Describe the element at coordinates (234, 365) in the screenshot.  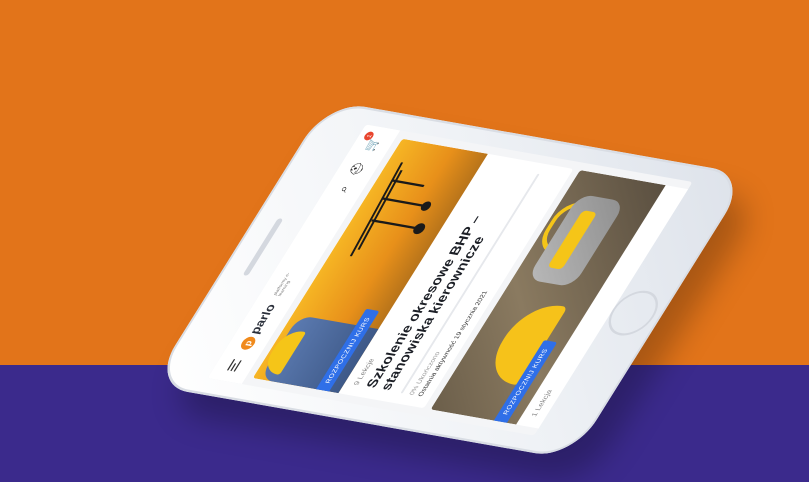
I see `menu-icon` at that location.